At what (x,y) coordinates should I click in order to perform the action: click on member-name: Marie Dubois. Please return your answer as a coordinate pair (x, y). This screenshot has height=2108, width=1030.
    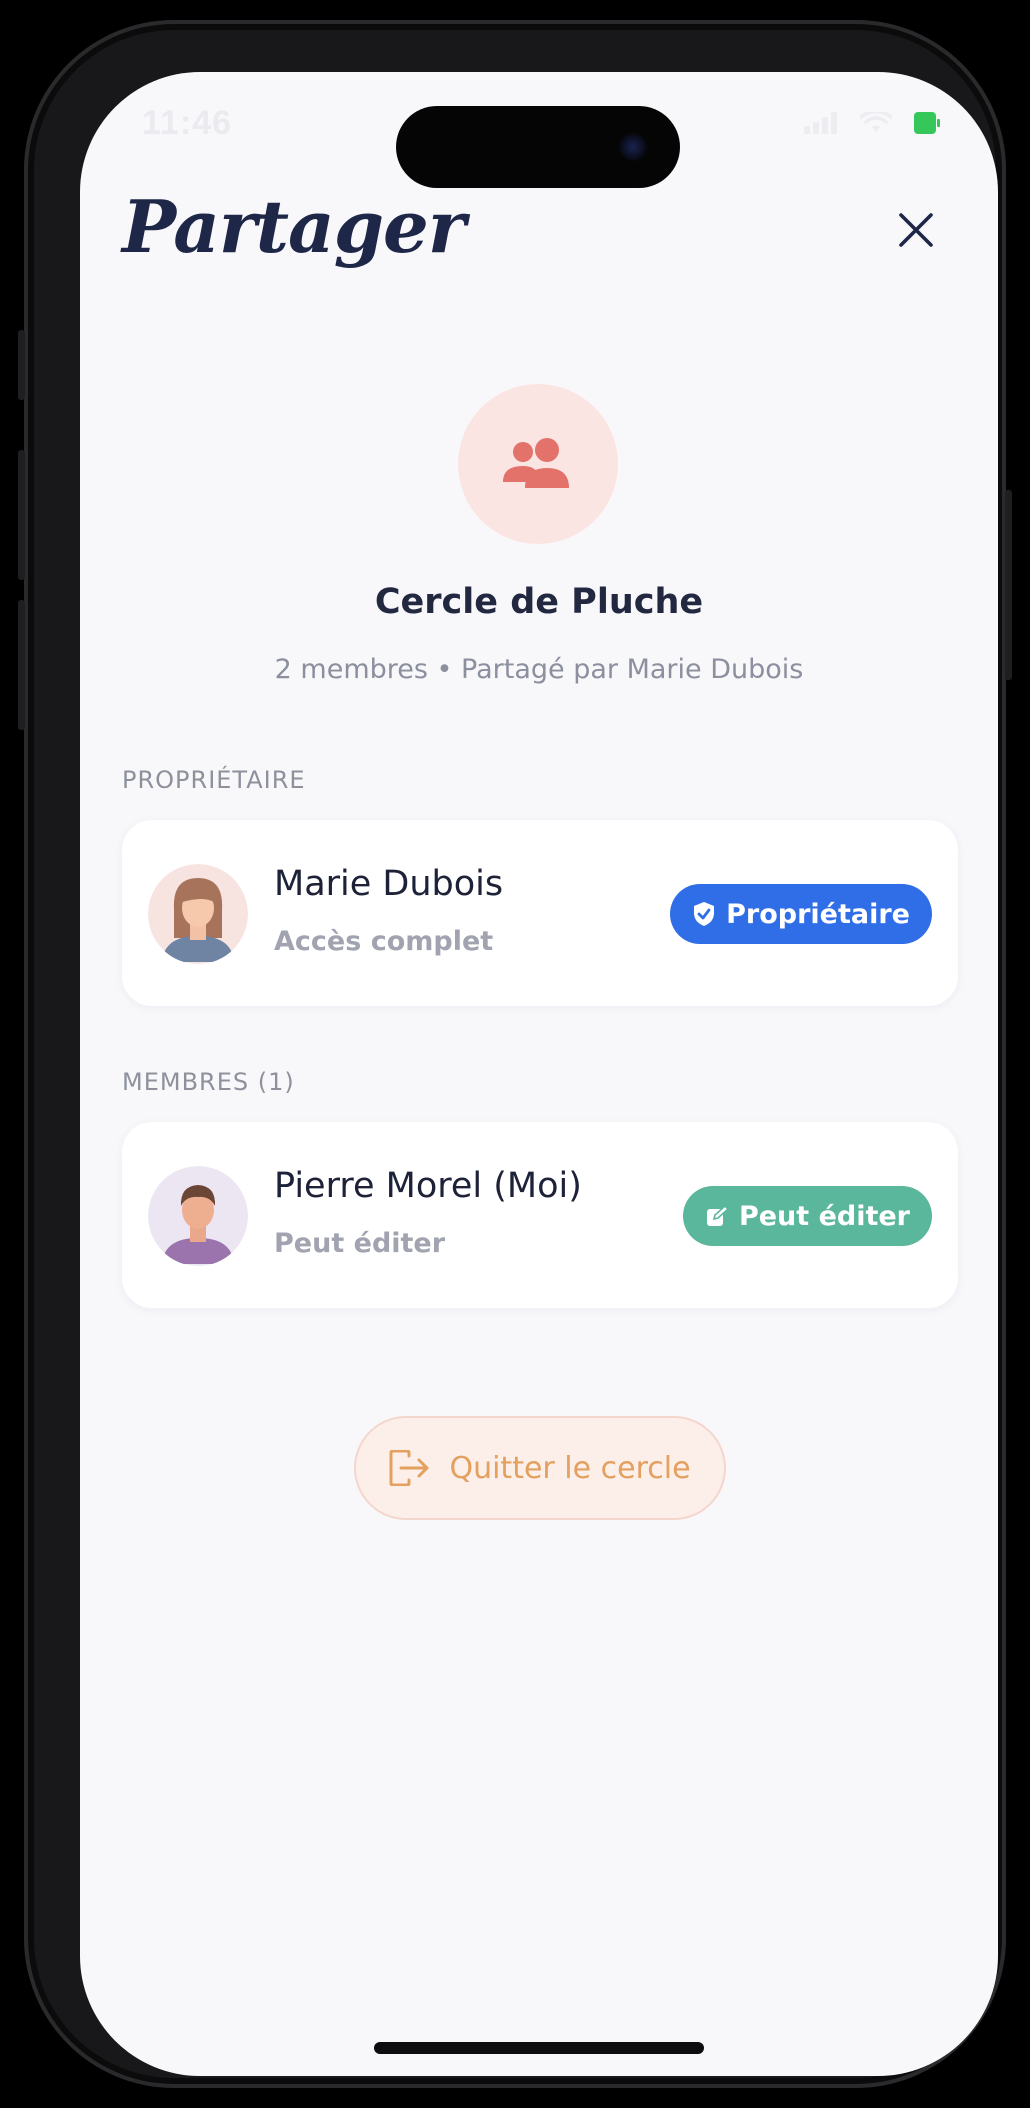
    Looking at the image, I should click on (389, 884).